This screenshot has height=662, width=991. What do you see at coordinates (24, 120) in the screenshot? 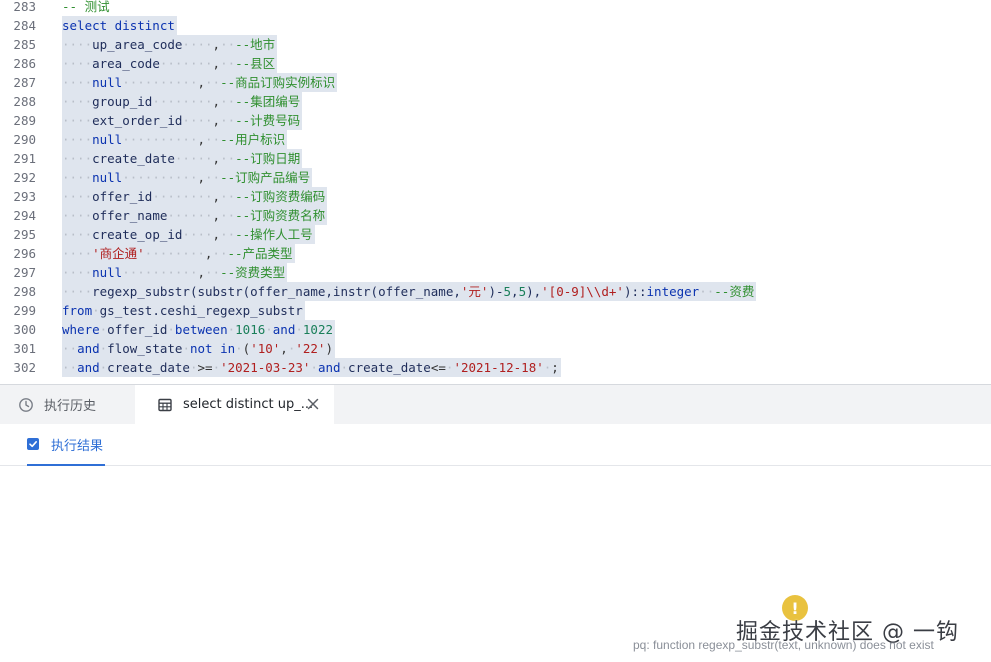
I see `line-number: 289` at bounding box center [24, 120].